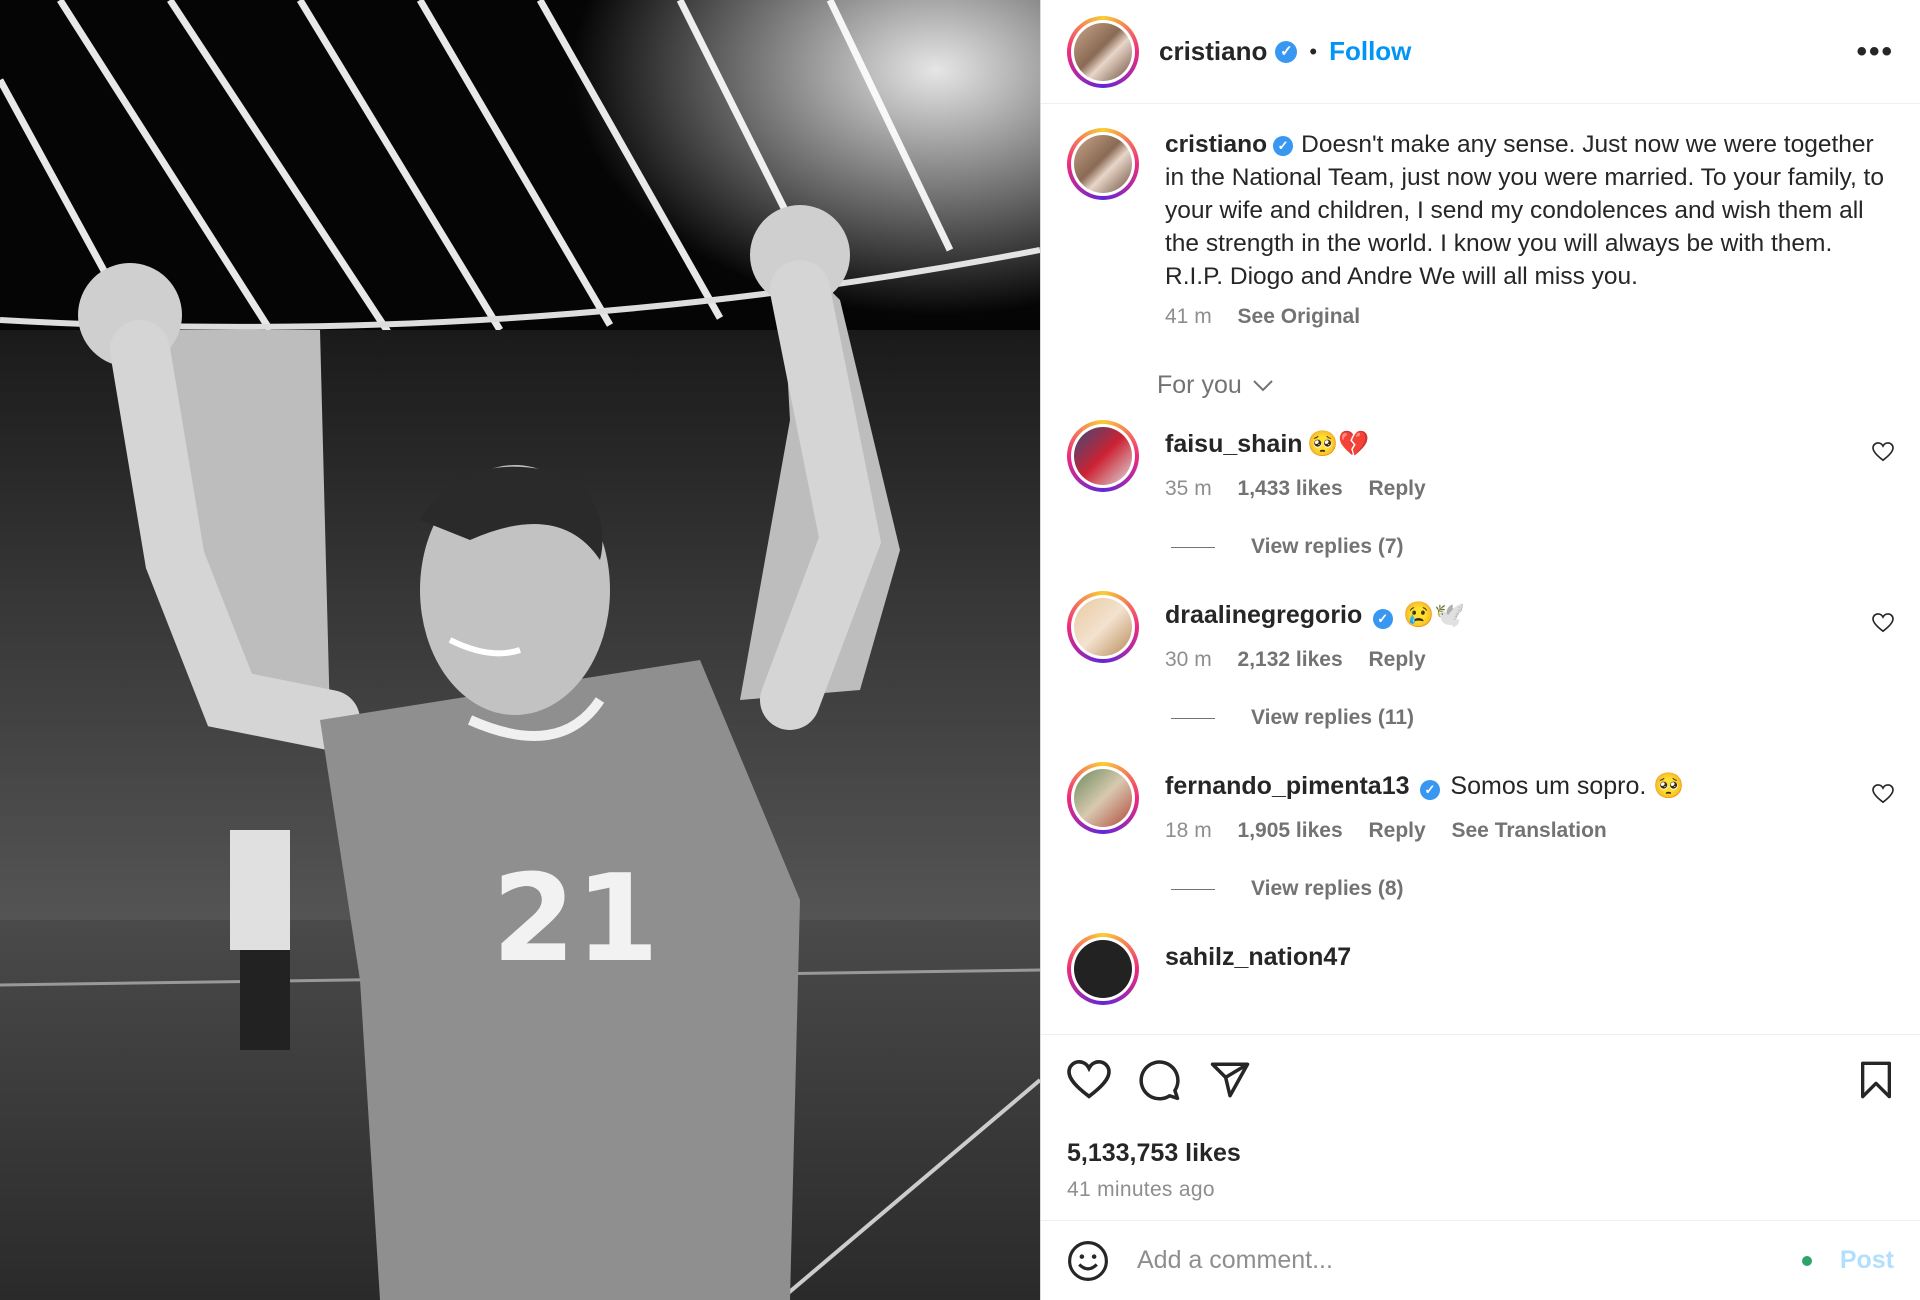  Describe the element at coordinates (1529, 317) in the screenshot. I see `caption-meta: 41 m See Original` at that location.